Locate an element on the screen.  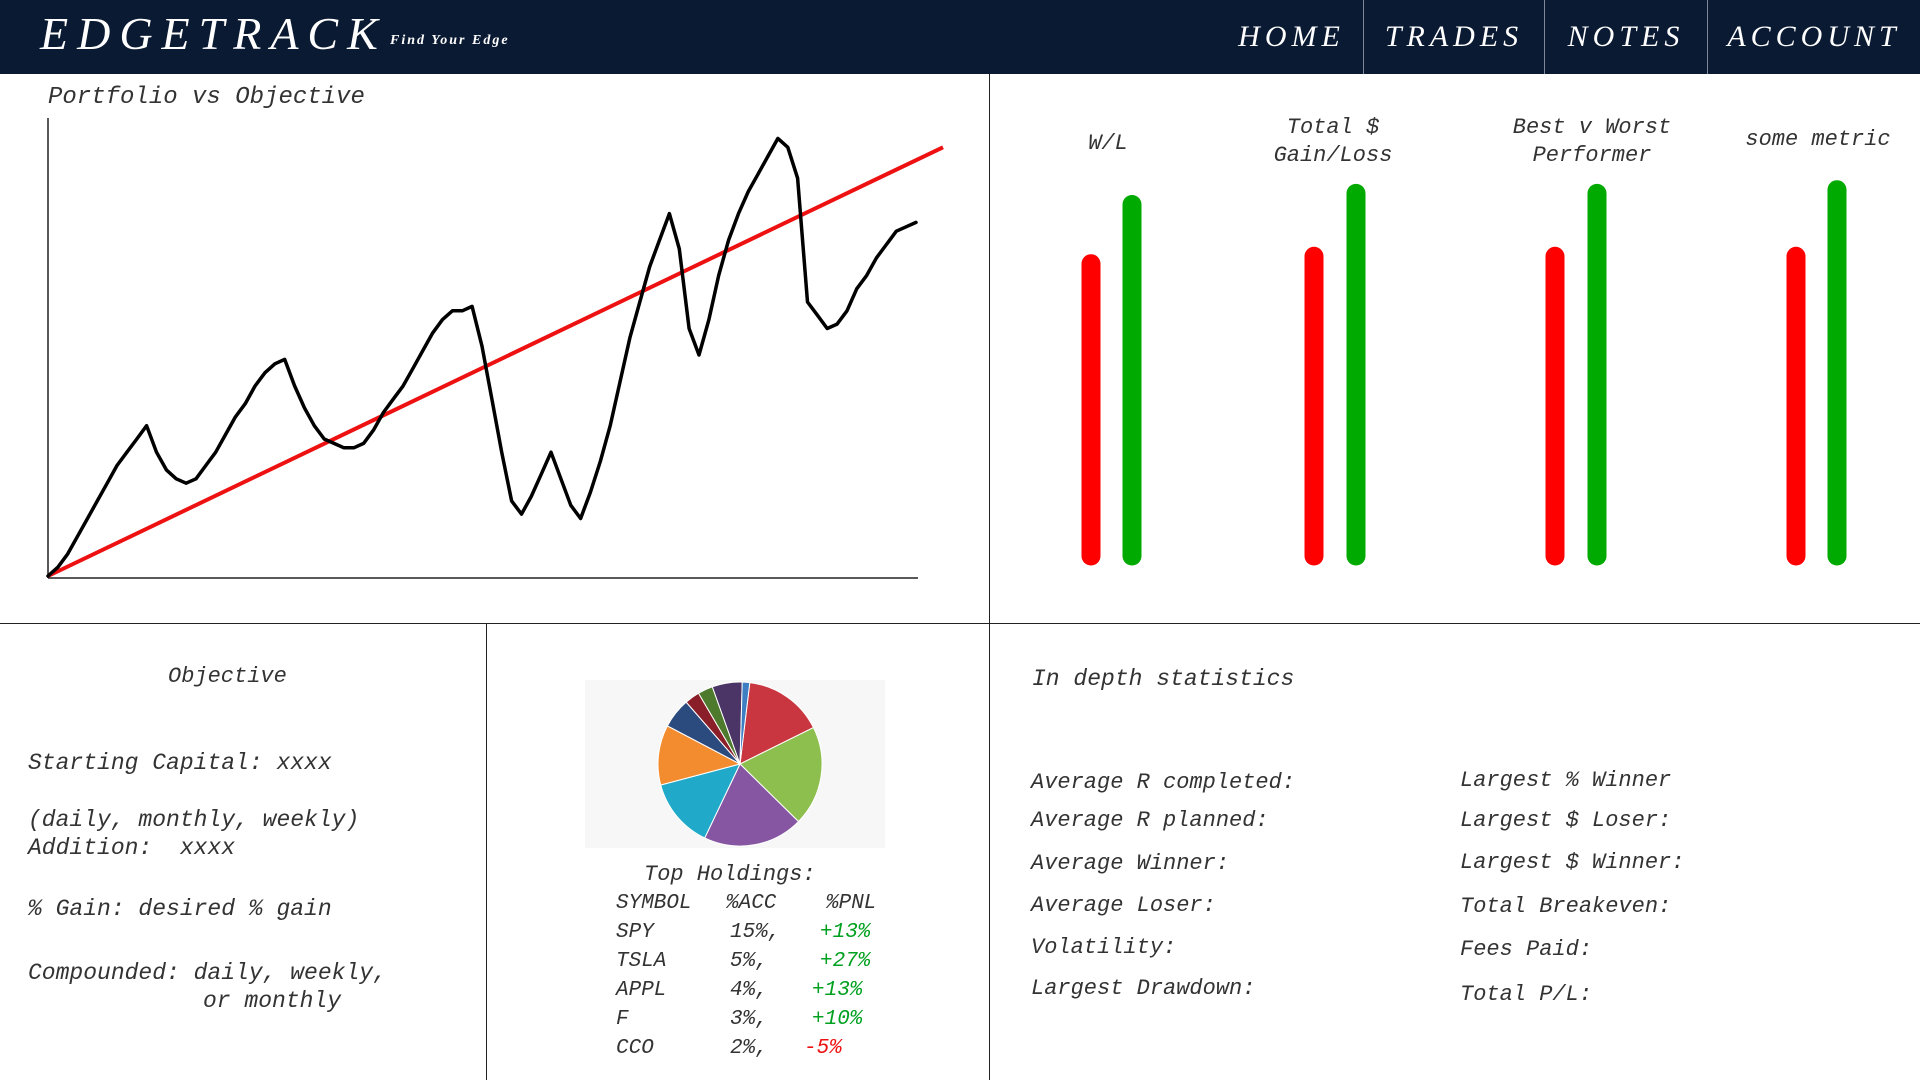
stat-largest-dollar-loser: Largest $ Loser: is located at coordinates (1566, 820).